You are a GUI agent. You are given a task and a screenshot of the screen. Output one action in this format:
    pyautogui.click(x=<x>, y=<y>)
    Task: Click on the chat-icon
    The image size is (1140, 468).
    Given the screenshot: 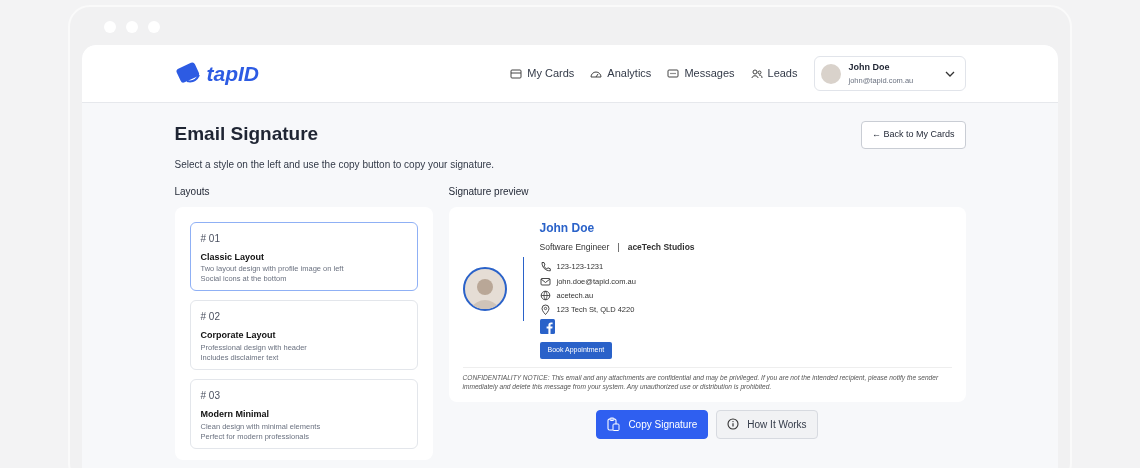 What is the action you would take?
    pyautogui.click(x=673, y=73)
    